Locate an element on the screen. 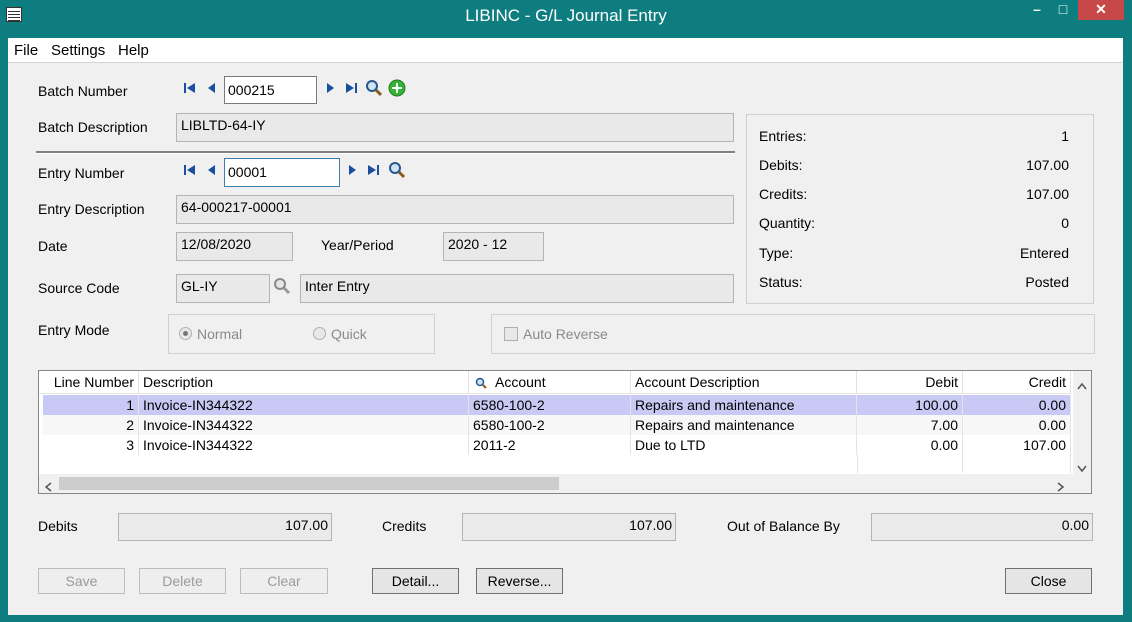 The image size is (1132, 622). normal-radio is located at coordinates (185, 333).